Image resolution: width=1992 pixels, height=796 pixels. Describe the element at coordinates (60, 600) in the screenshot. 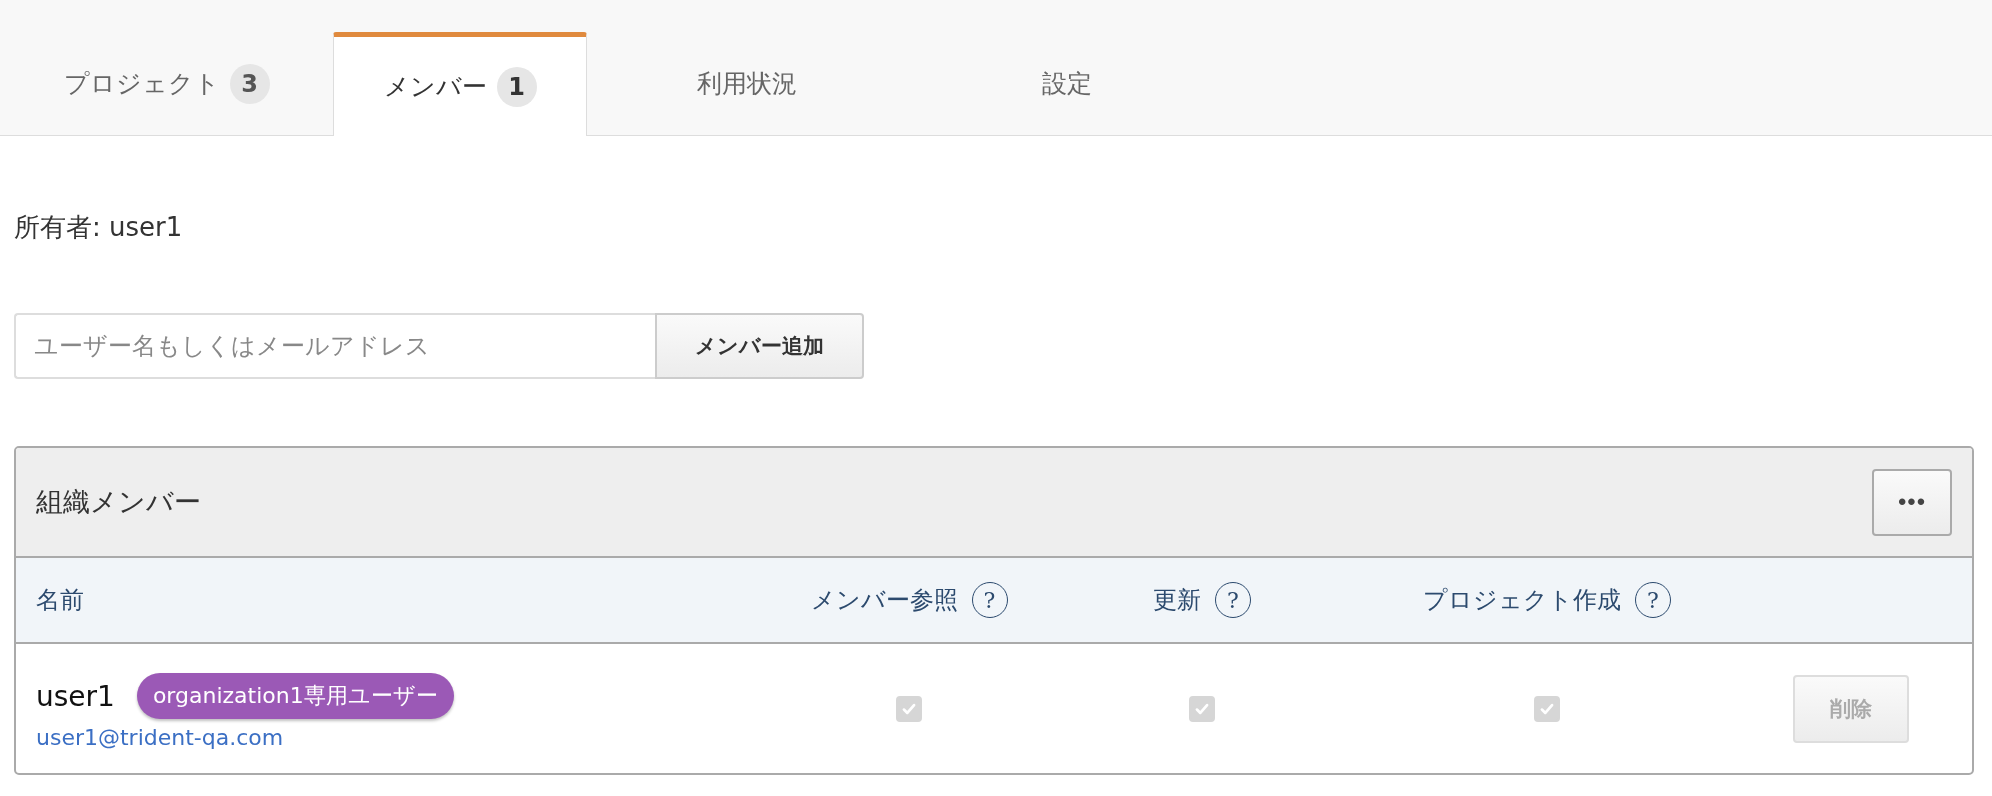

I see `column-header: 名前` at that location.